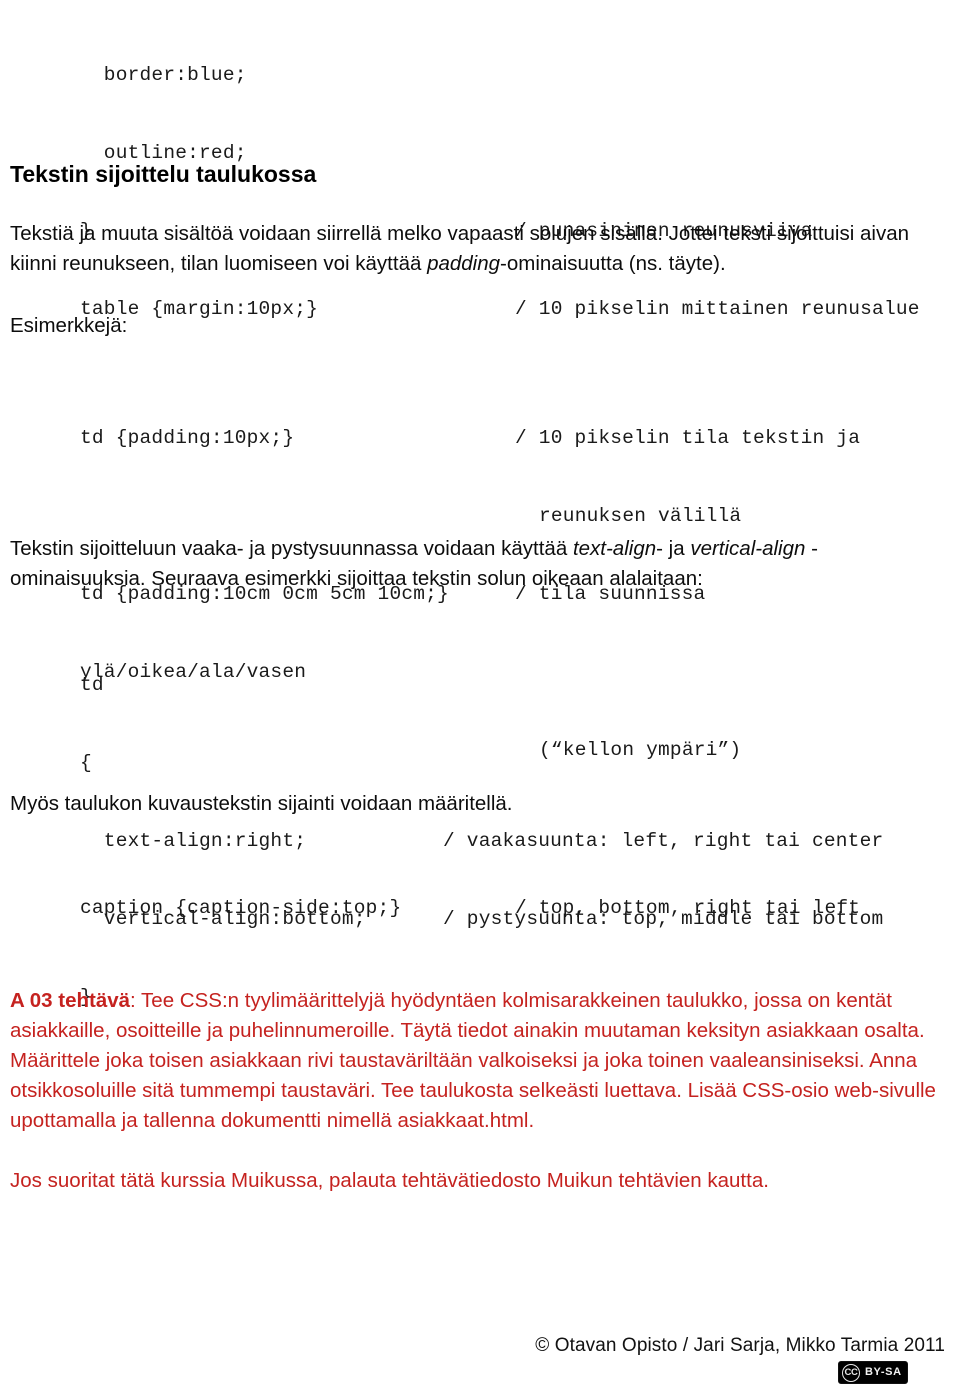  I want to click on code-line: reunuksen välillä, so click(520, 516).